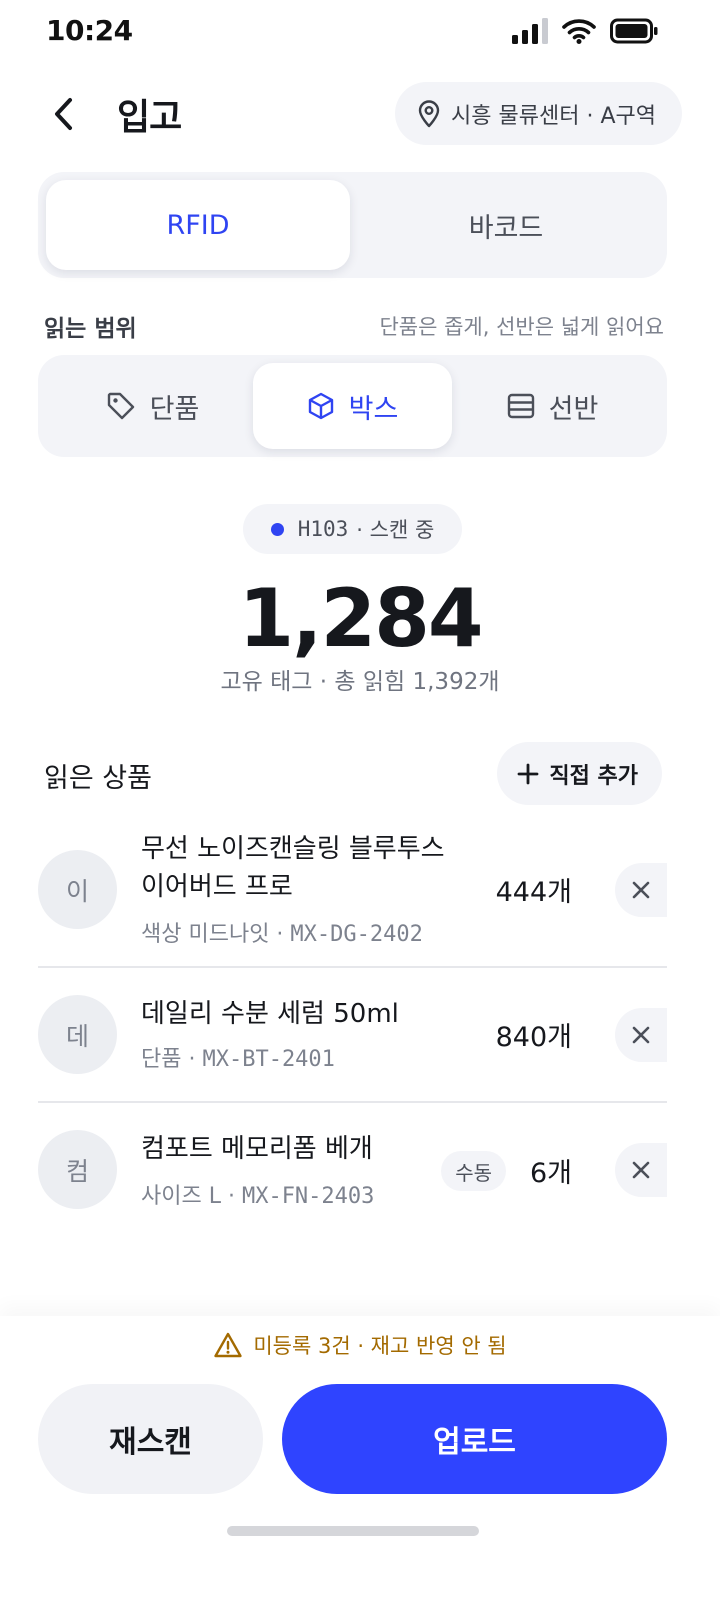 The image size is (720, 1600). I want to click on manual-add-label: 직접 추가, so click(593, 776).